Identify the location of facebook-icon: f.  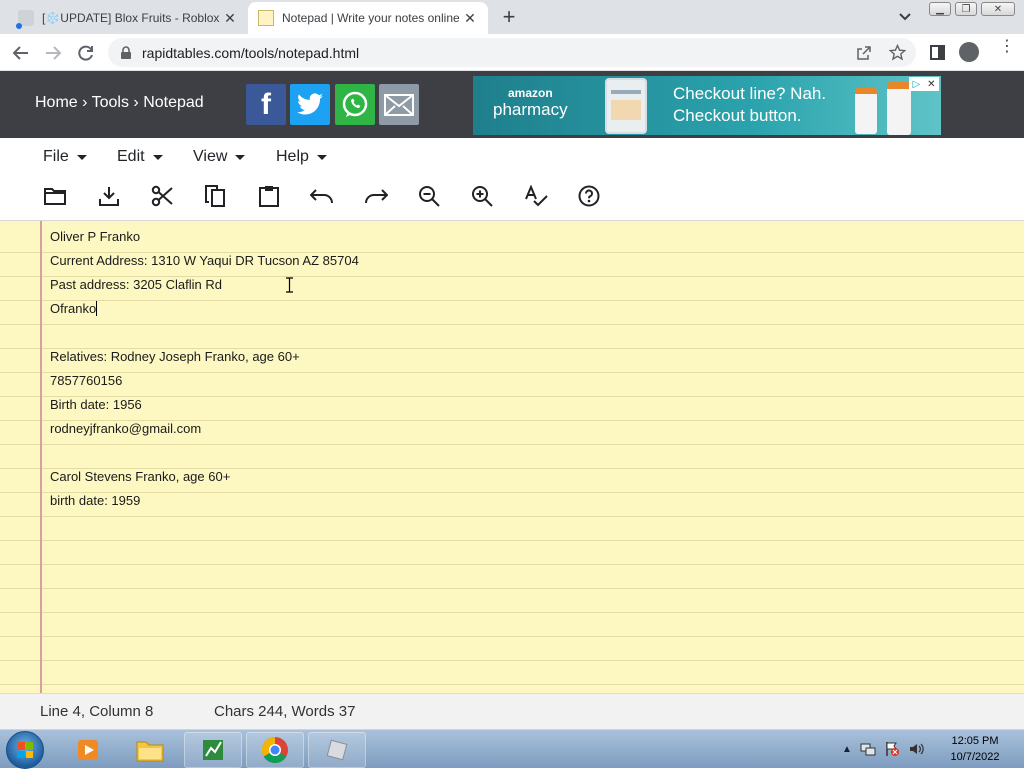
(266, 104).